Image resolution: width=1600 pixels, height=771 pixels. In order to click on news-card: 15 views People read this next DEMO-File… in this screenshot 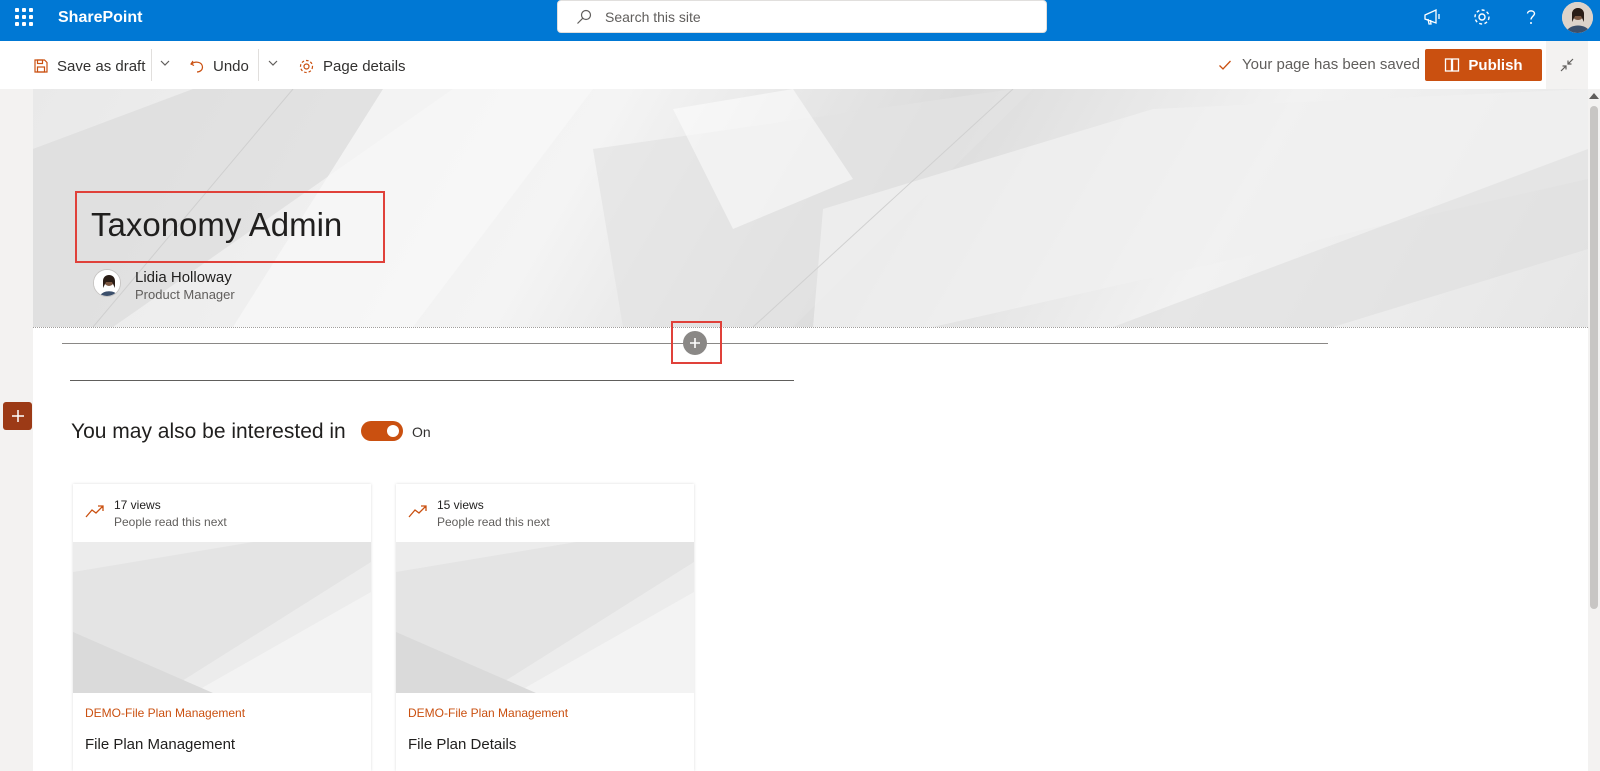, I will do `click(545, 627)`.